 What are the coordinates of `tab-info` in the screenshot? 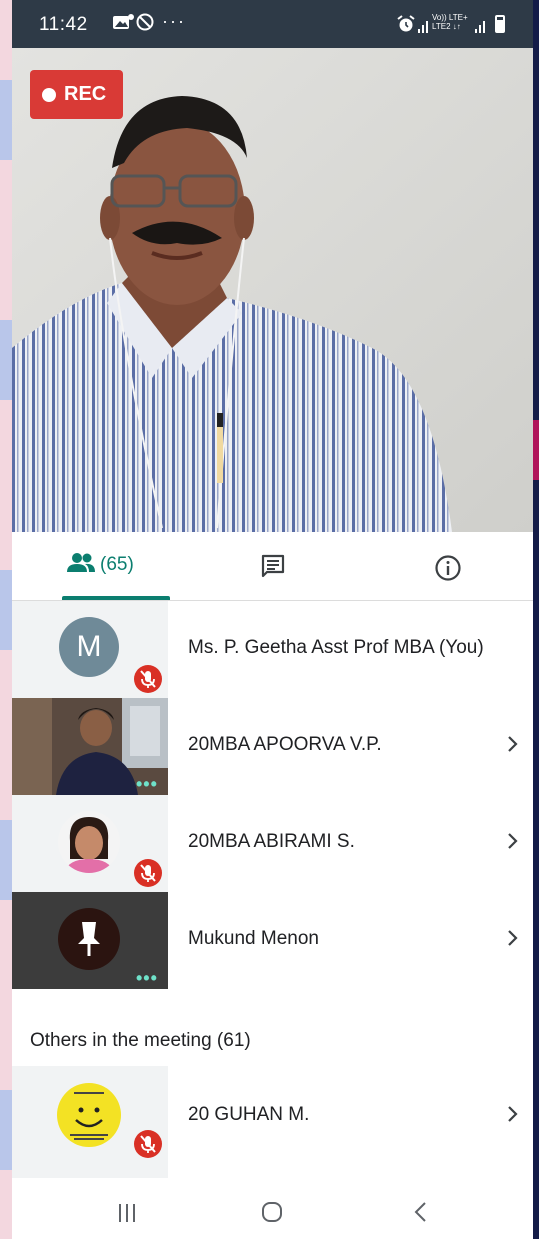 It's located at (450, 566).